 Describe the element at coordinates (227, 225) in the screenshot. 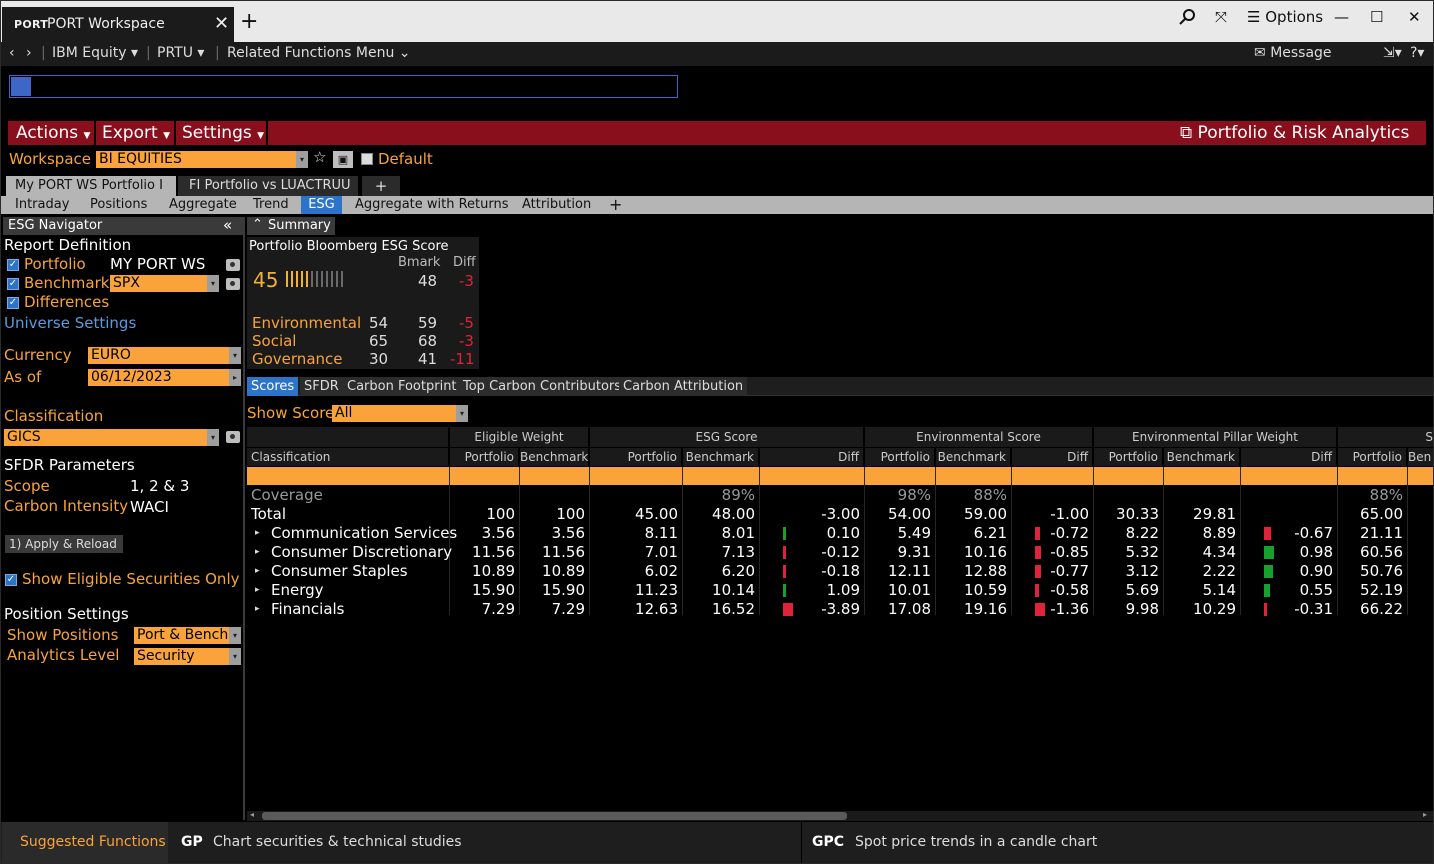

I see `collapse-panel-icon: «` at that location.